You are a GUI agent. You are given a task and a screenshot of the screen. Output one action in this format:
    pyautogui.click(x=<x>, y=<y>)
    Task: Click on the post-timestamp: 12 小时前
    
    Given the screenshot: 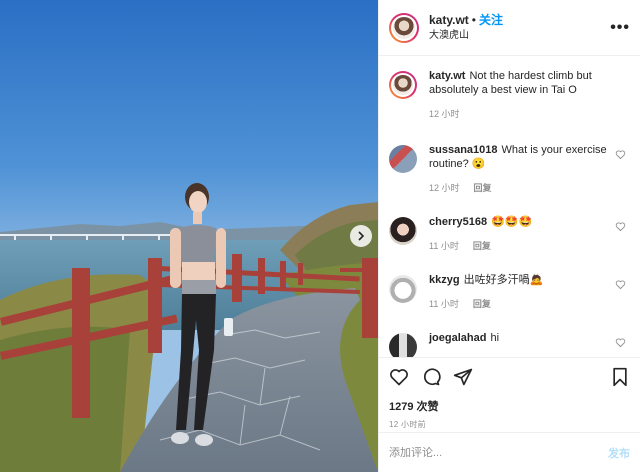 What is the action you would take?
    pyautogui.click(x=407, y=424)
    